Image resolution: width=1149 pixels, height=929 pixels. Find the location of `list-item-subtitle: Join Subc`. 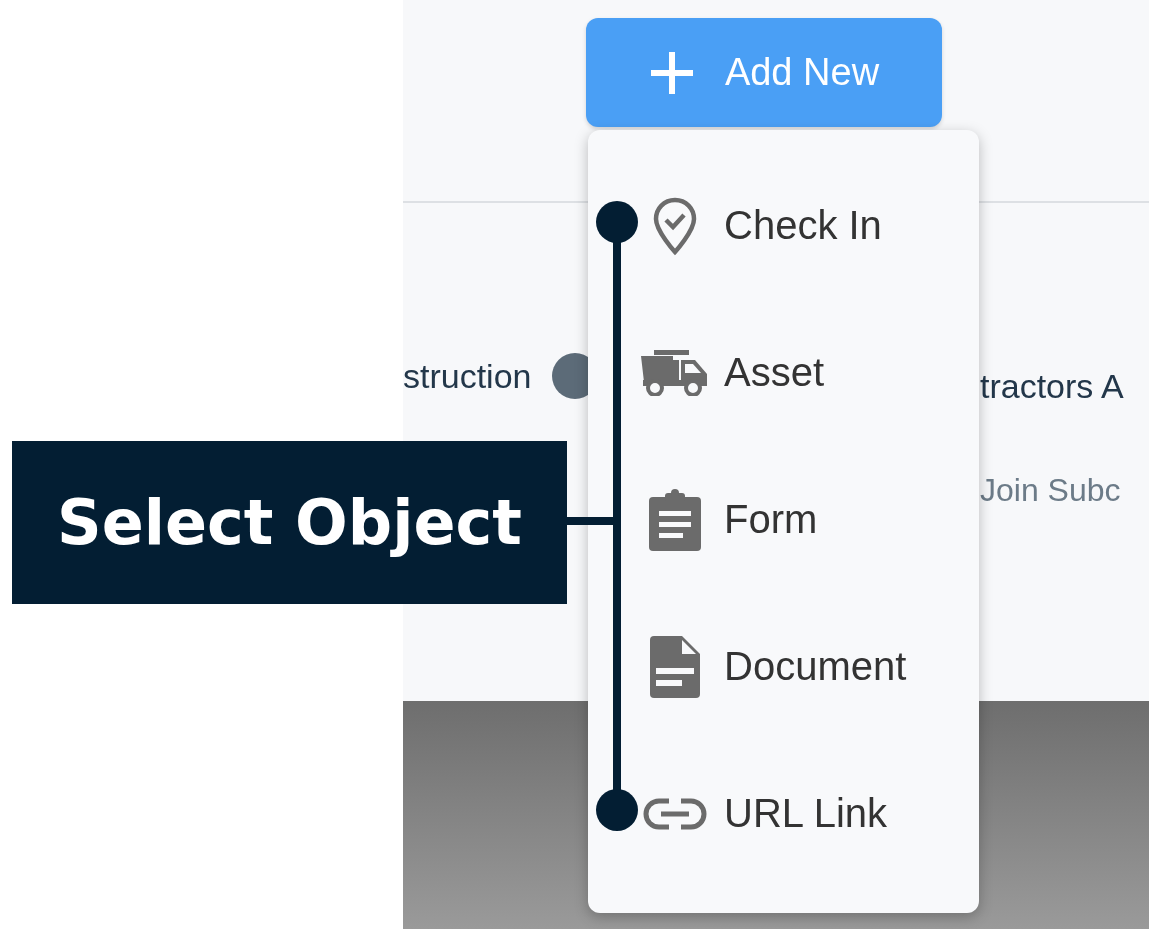

list-item-subtitle: Join Subc is located at coordinates (1051, 490).